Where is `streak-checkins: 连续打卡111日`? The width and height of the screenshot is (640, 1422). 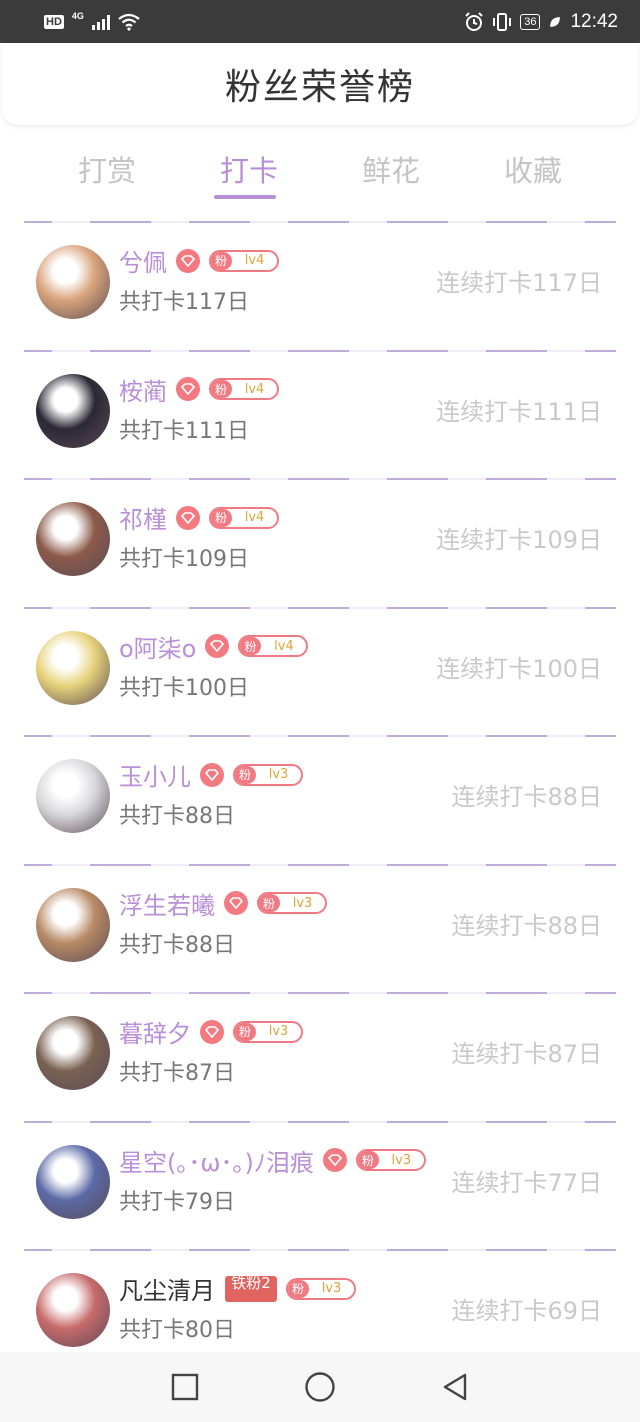
streak-checkins: 连续打卡111日 is located at coordinates (519, 411).